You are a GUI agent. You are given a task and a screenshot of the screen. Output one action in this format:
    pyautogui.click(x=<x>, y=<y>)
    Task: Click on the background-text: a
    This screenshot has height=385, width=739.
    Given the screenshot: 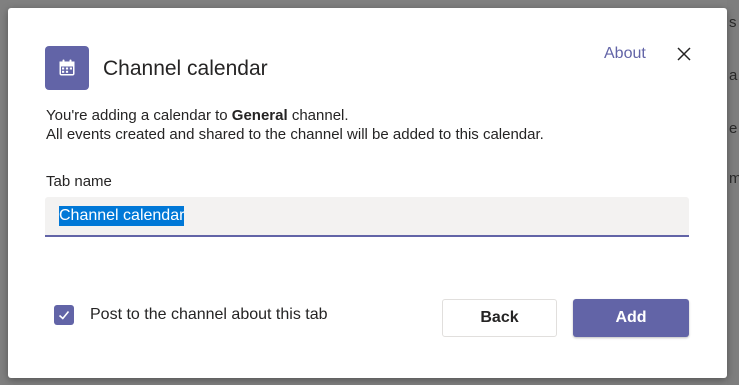 What is the action you would take?
    pyautogui.click(x=733, y=75)
    